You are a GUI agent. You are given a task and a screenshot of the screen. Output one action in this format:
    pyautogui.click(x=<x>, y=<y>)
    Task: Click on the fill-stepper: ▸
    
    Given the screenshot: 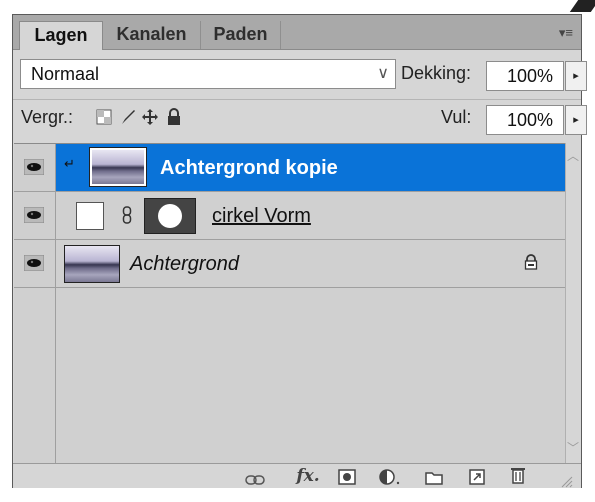 What is the action you would take?
    pyautogui.click(x=576, y=120)
    